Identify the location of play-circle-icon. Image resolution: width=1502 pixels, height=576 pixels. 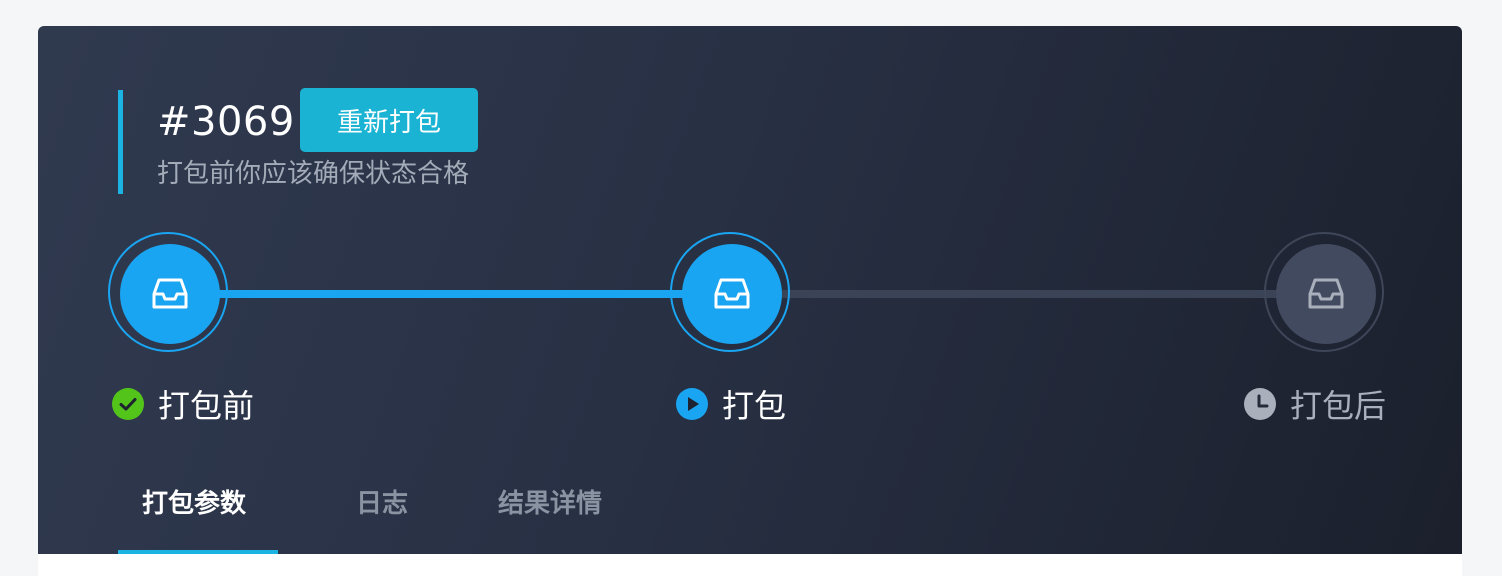
(692, 404).